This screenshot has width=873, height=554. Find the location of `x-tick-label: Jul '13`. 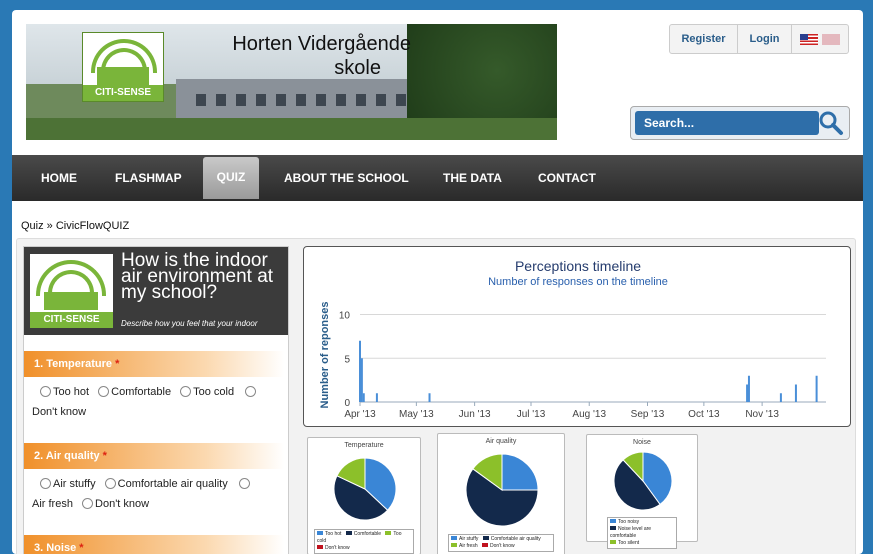

x-tick-label: Jul '13 is located at coordinates (531, 414).